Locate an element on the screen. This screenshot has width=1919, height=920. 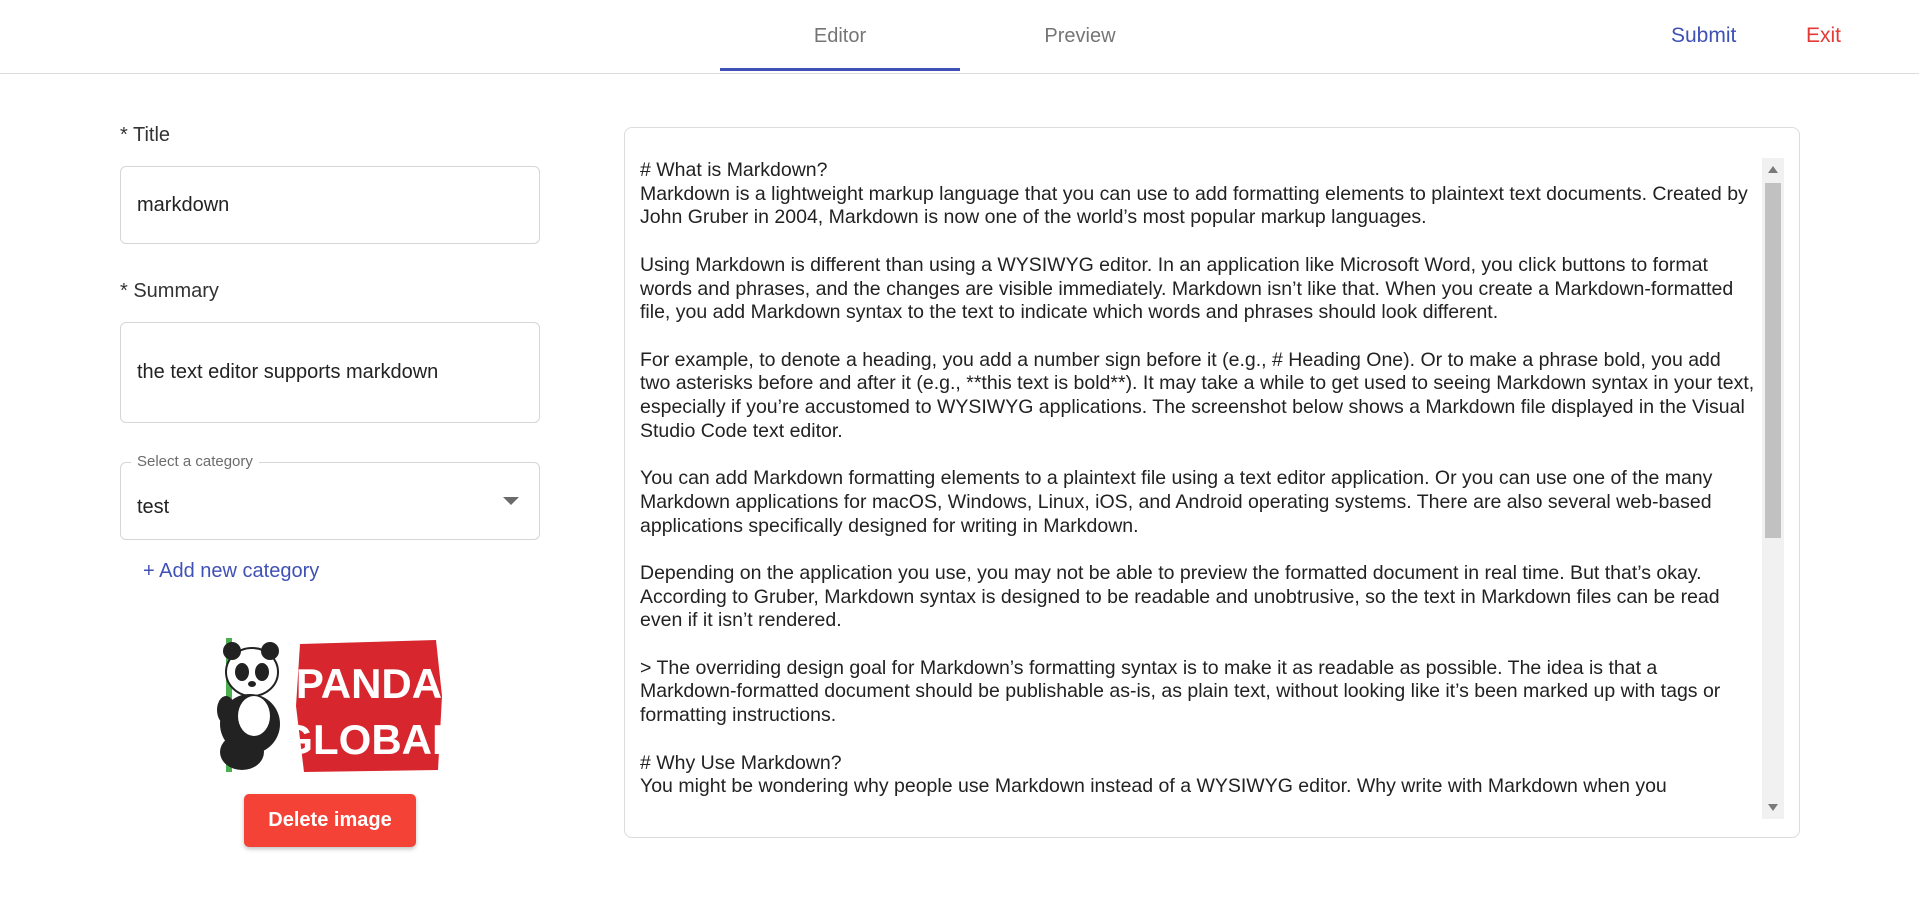
submit-button: Submit is located at coordinates (1703, 36).